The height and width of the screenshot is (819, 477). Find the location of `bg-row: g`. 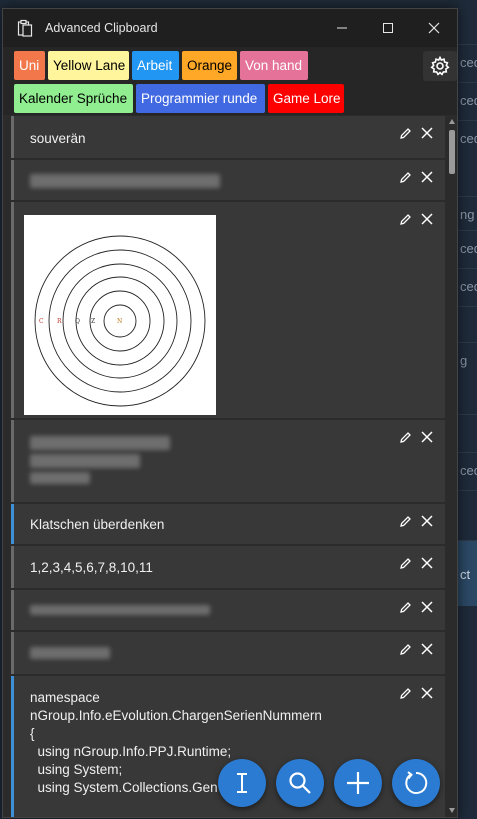

bg-row: g is located at coordinates (467, 360).